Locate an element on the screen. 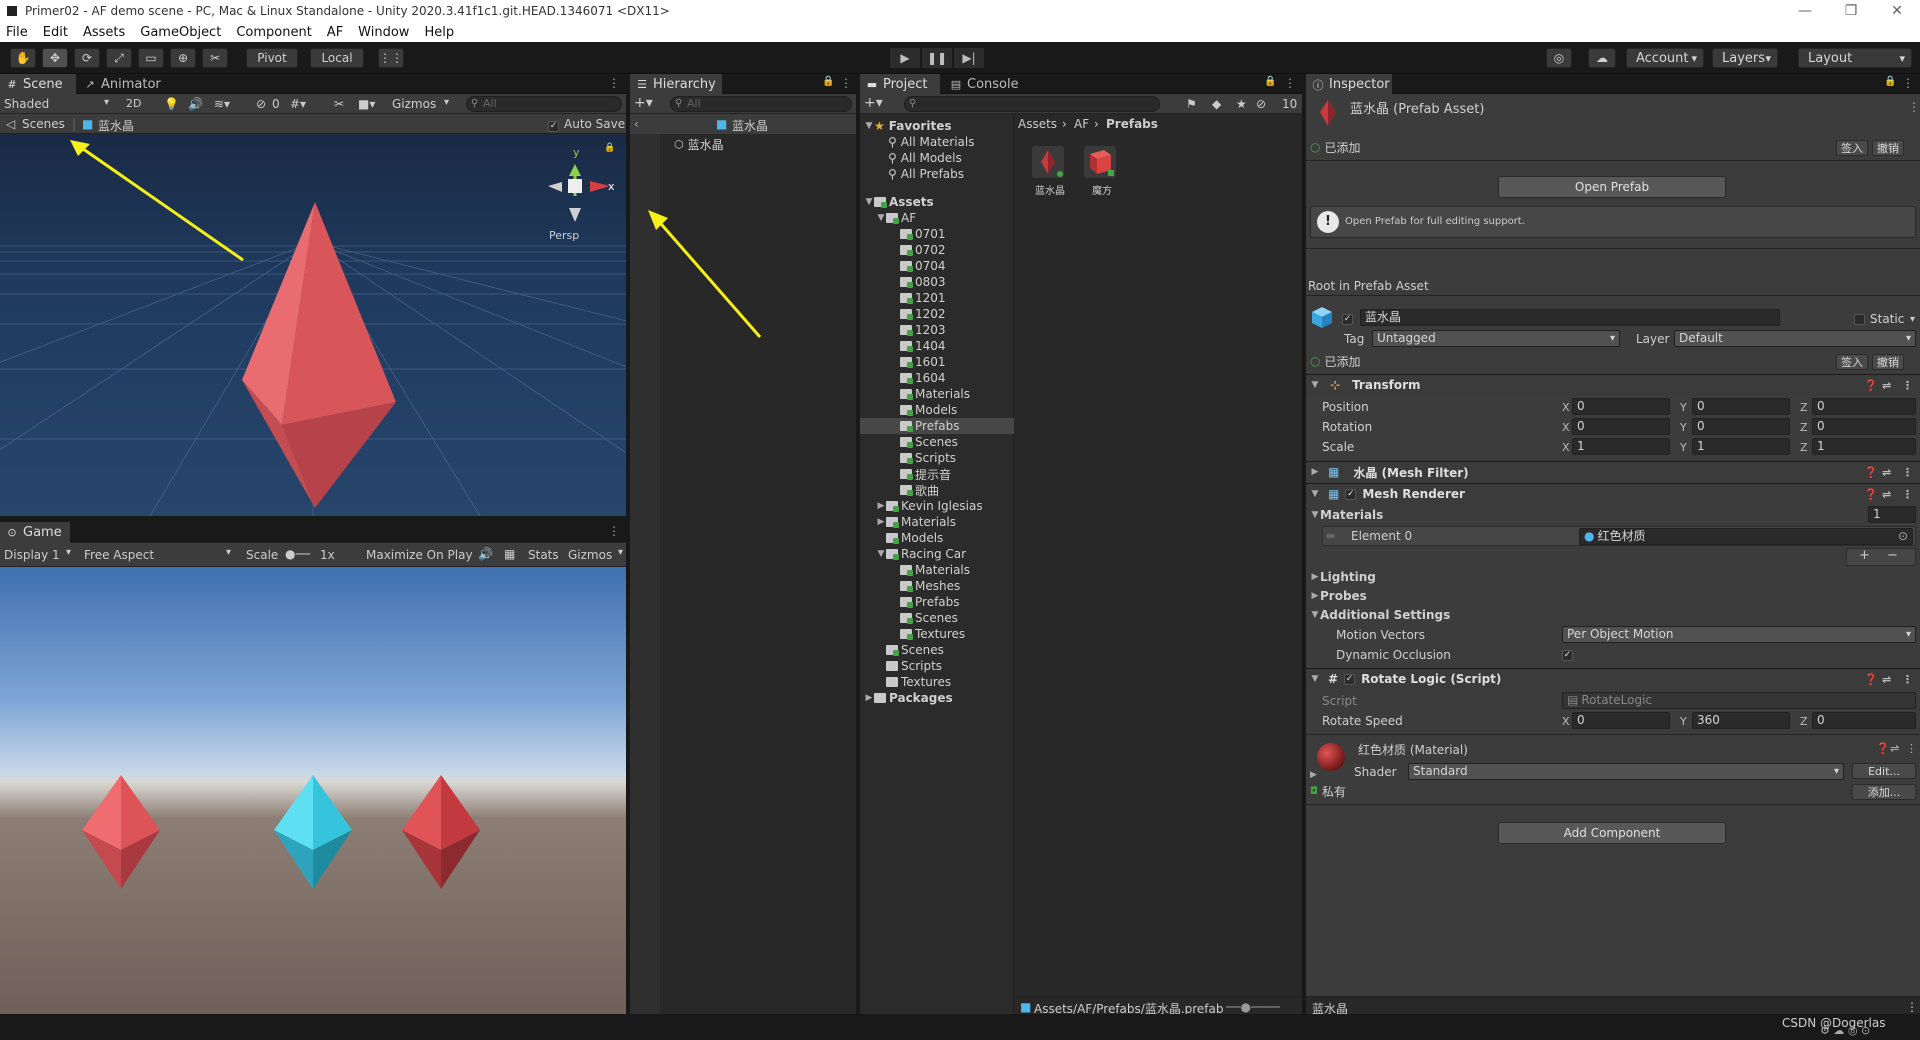 The width and height of the screenshot is (1920, 1040). add-component-button: Add Component is located at coordinates (1612, 833).